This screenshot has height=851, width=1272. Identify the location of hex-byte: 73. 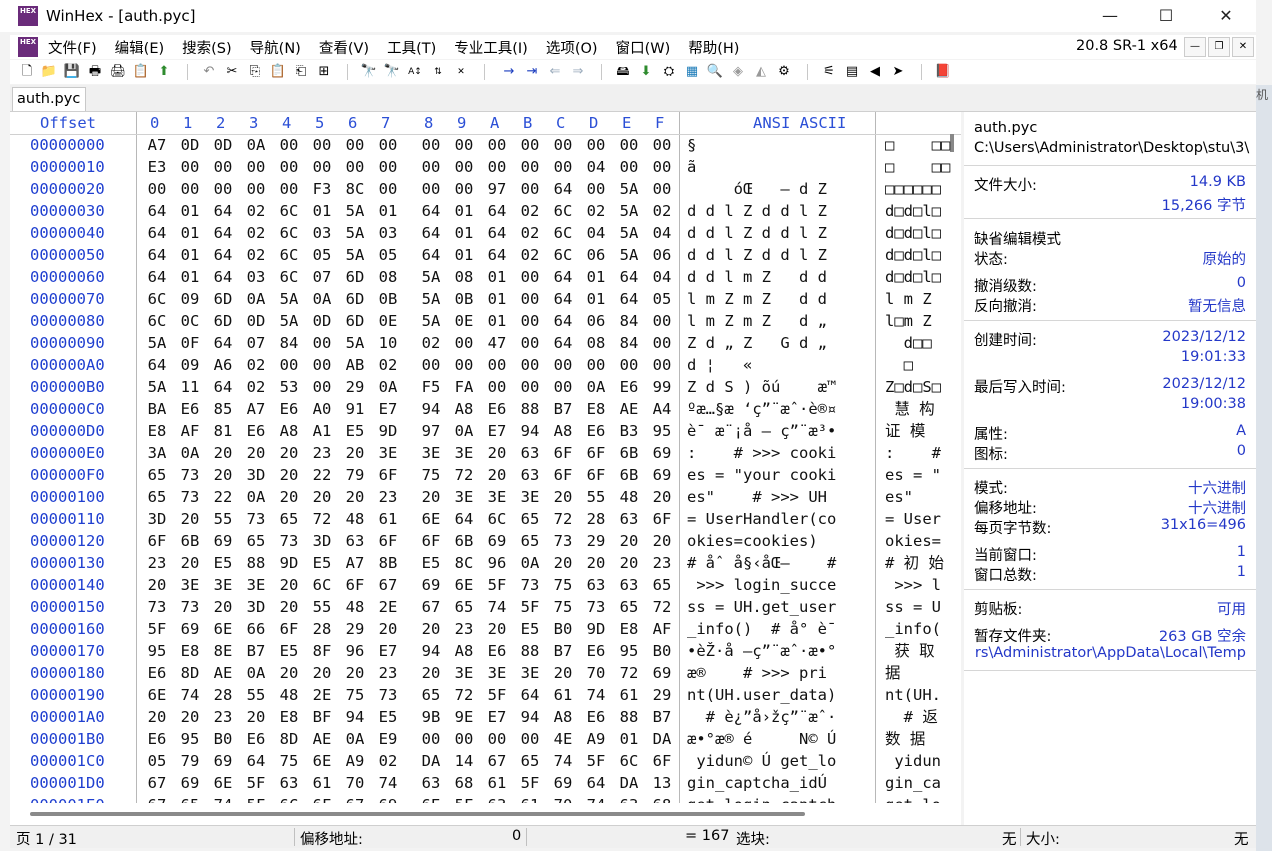
(190, 607).